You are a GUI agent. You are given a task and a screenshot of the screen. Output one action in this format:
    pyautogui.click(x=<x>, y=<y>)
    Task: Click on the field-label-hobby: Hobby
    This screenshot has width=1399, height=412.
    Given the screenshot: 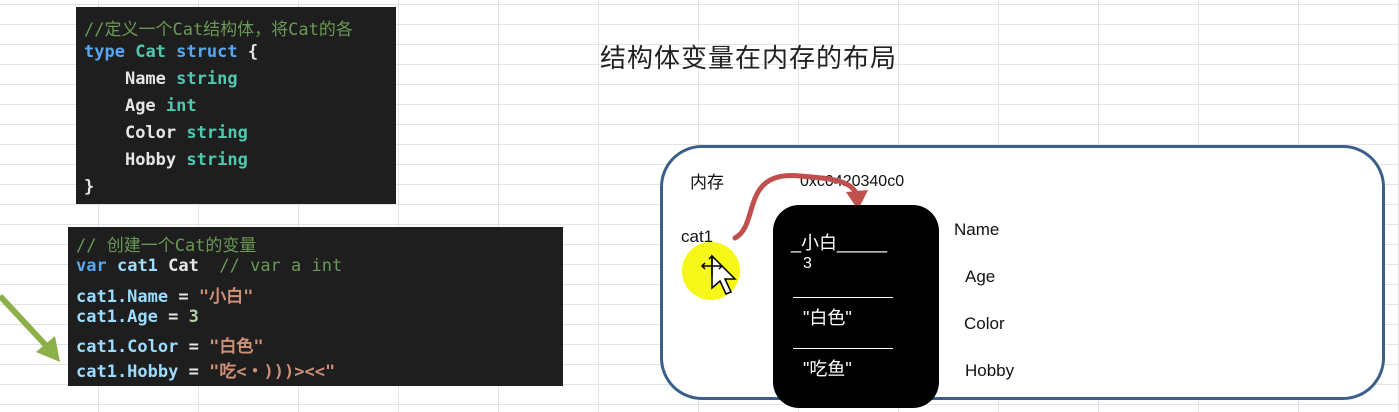 What is the action you would take?
    pyautogui.click(x=990, y=370)
    